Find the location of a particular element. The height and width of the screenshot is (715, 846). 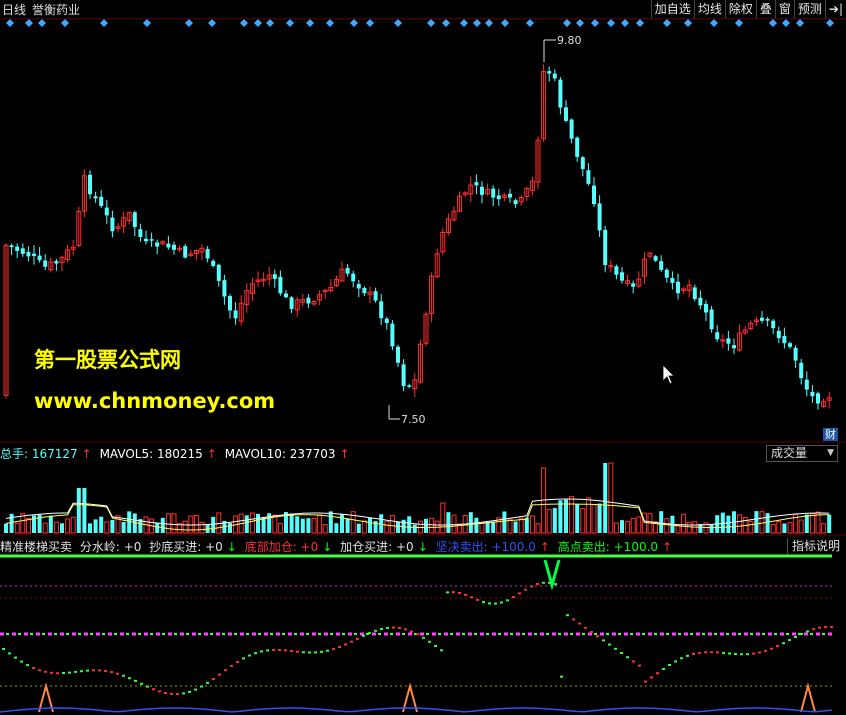

watershed-value: 分水岭: +0 is located at coordinates (110, 547).